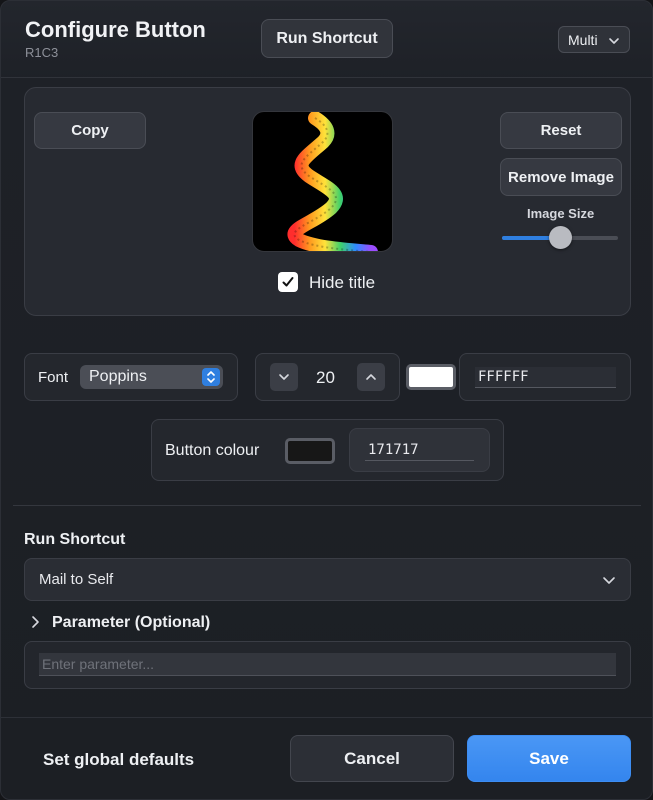  Describe the element at coordinates (327, 579) in the screenshot. I see `shortcut-select: Mail to Self` at that location.